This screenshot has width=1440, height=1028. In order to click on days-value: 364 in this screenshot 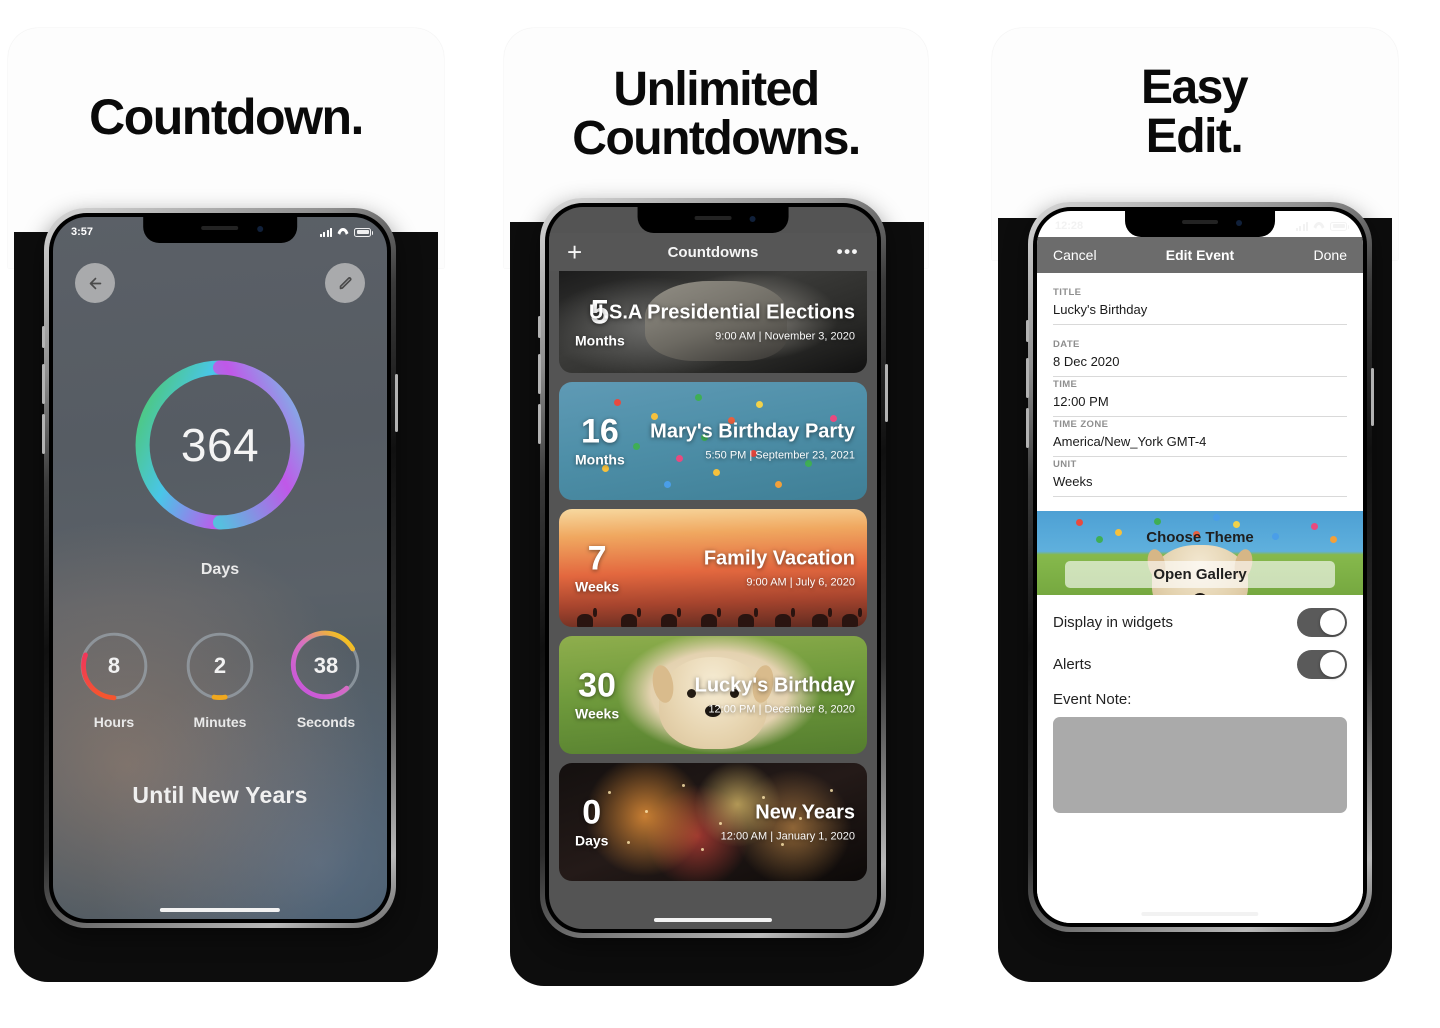, I will do `click(220, 445)`.